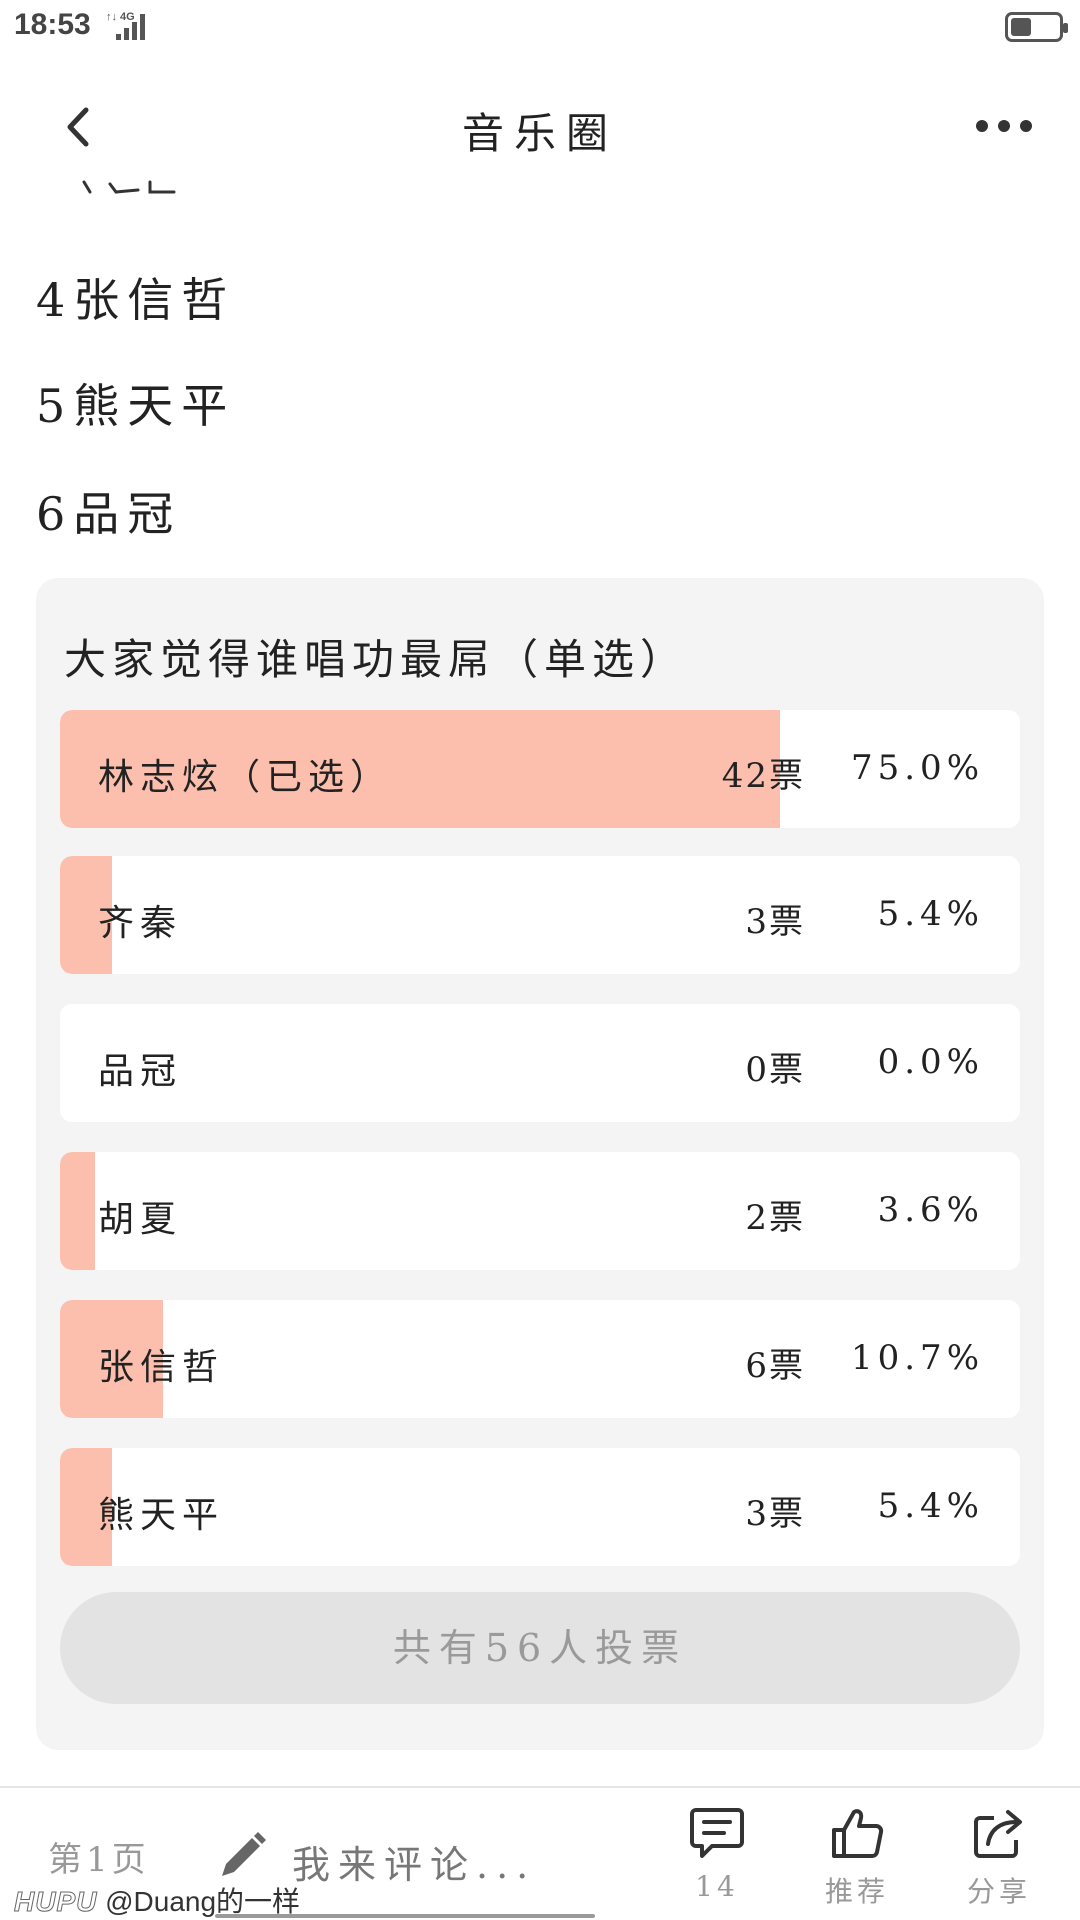  I want to click on poll-option-bar, so click(77, 1211).